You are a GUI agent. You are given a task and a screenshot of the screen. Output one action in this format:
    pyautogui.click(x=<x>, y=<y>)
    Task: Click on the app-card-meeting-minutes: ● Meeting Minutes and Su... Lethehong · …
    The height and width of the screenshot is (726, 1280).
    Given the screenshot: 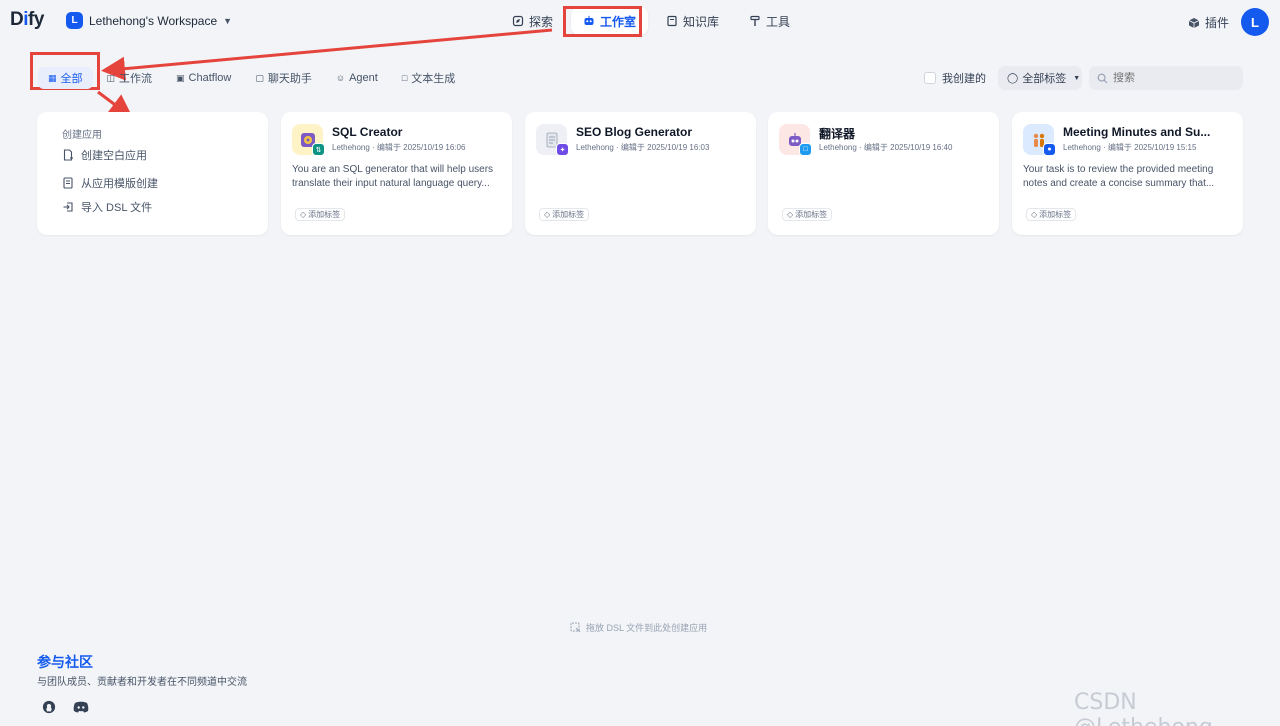 What is the action you would take?
    pyautogui.click(x=1127, y=173)
    